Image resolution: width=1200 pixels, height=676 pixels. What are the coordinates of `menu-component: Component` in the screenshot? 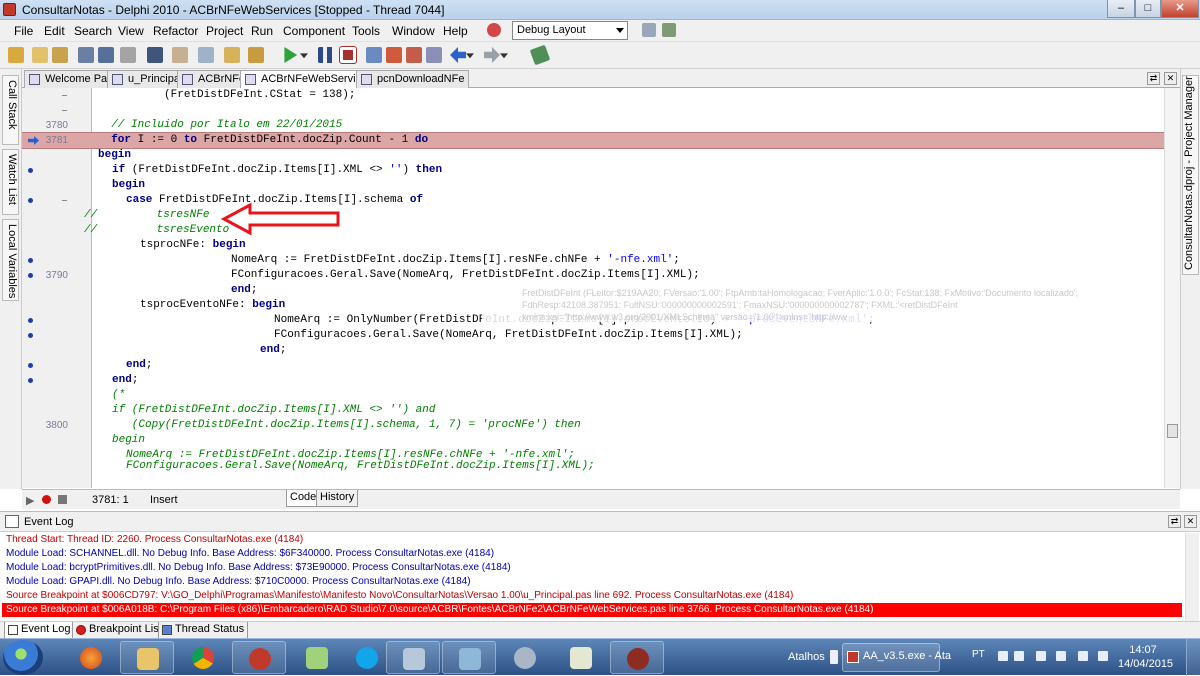 It's located at (314, 31).